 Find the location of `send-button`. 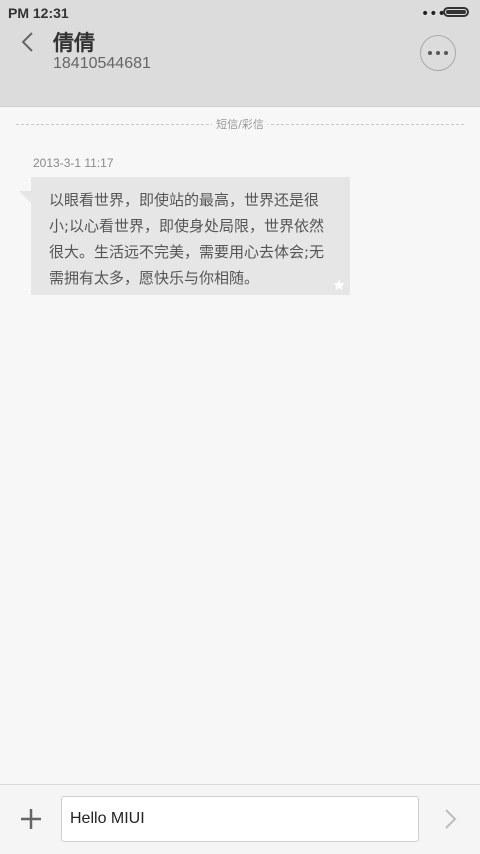

send-button is located at coordinates (450, 819).